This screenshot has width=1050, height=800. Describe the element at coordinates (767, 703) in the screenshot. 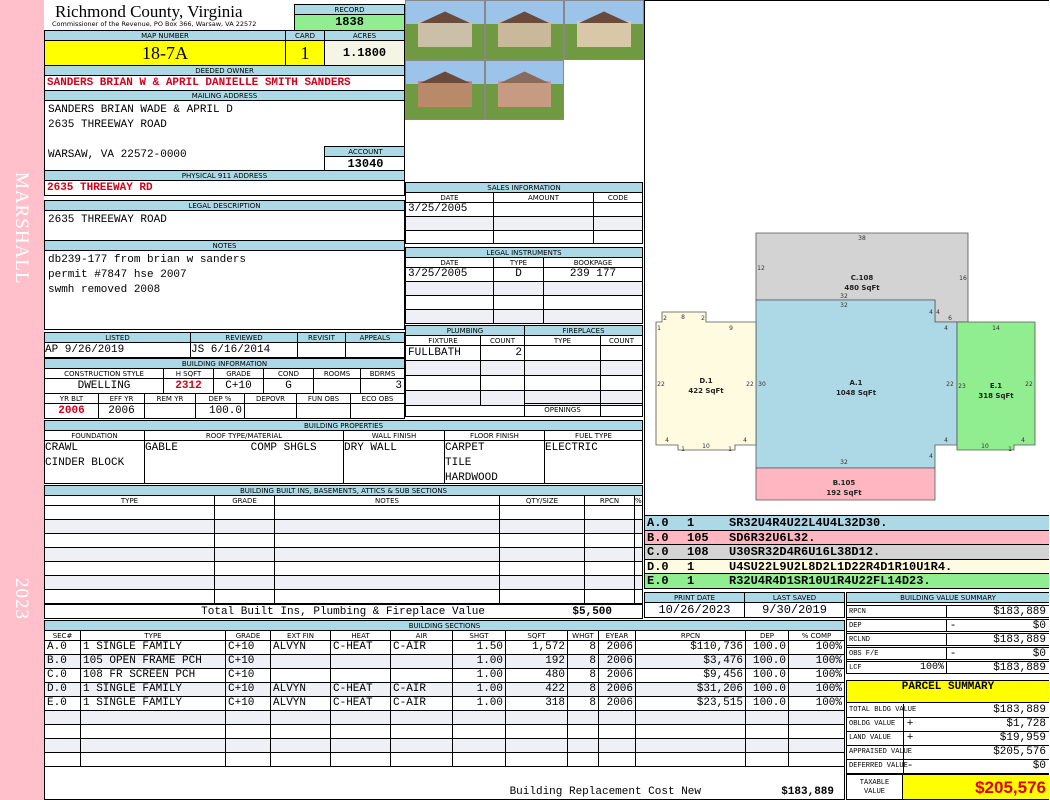

I see `table-cell: 100.0` at that location.